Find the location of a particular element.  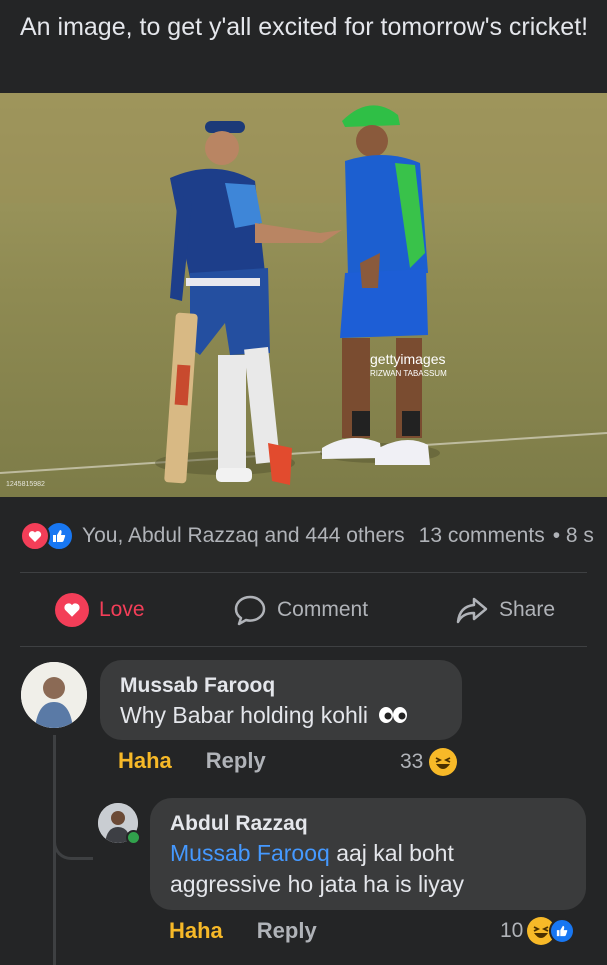

share-button: Share is located at coordinates (505, 610).